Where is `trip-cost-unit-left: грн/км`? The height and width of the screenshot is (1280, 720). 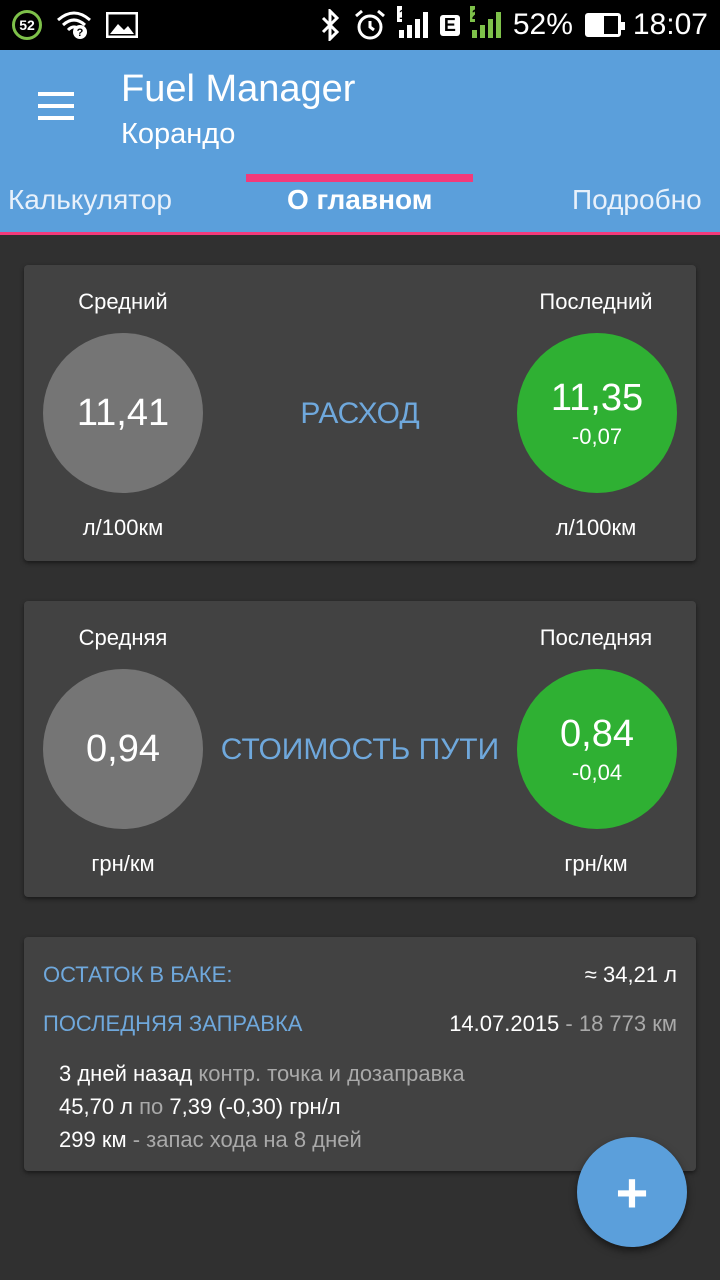
trip-cost-unit-left: грн/км is located at coordinates (123, 863).